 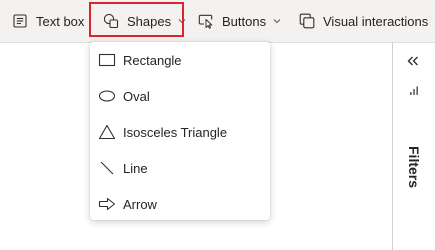 I want to click on button-cursor-icon, so click(x=206, y=21).